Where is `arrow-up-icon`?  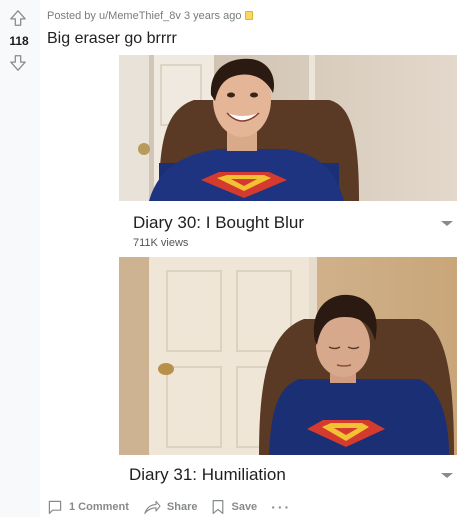
arrow-up-icon is located at coordinates (18, 18).